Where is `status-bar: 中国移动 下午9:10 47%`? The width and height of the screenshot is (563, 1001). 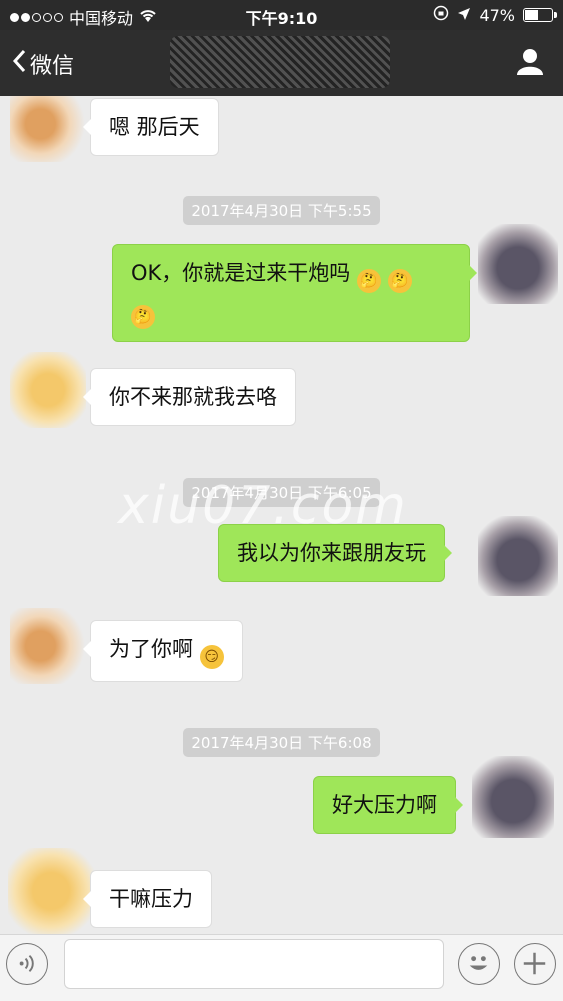 status-bar: 中国移动 下午9:10 47% is located at coordinates (281, 15).